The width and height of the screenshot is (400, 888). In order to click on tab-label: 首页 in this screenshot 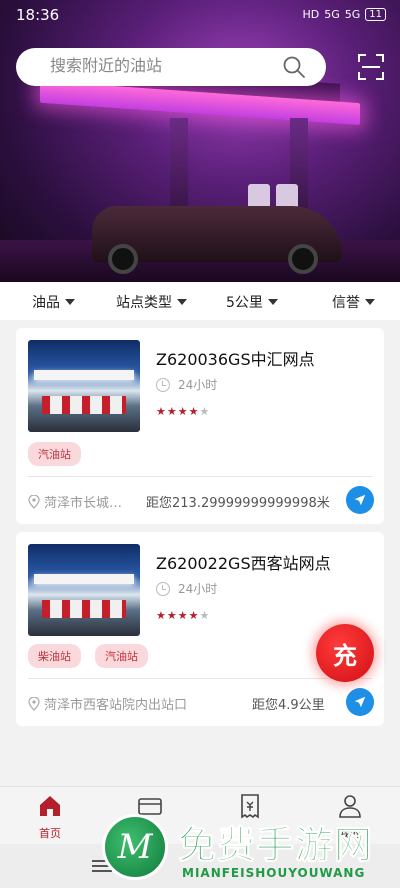, I will do `click(50, 833)`.